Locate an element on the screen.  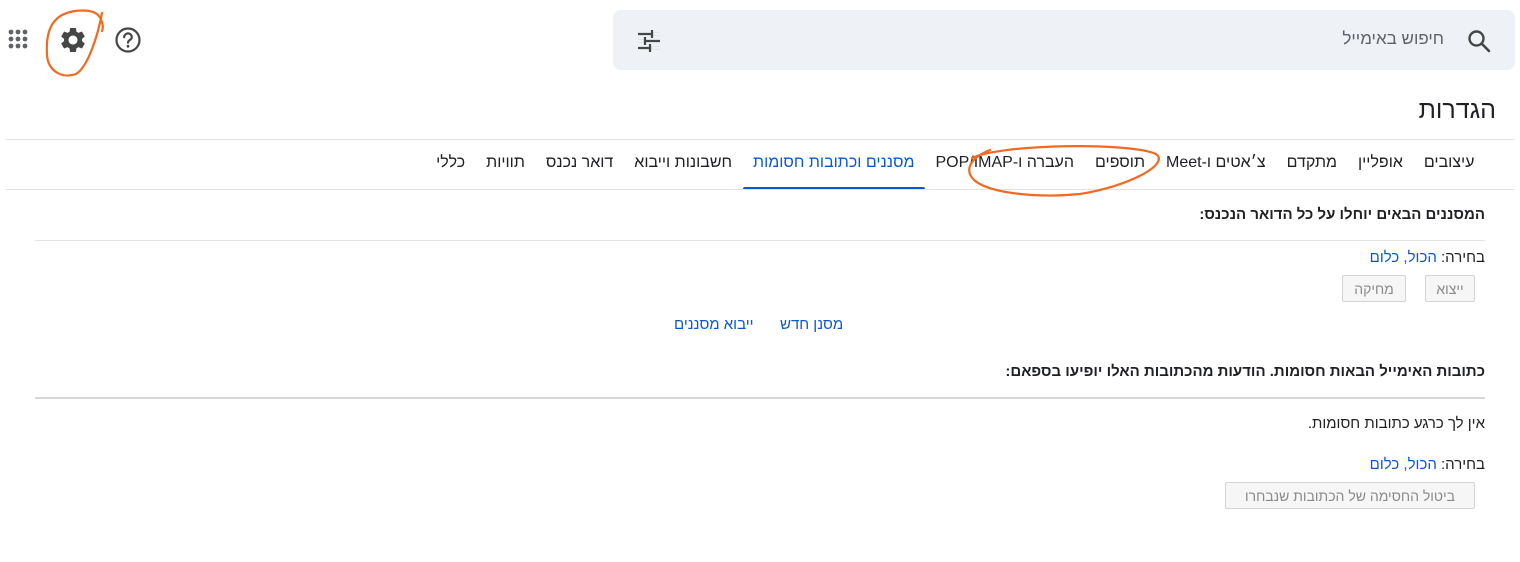
search-input: חיפוש באימייל is located at coordinates (1393, 39).